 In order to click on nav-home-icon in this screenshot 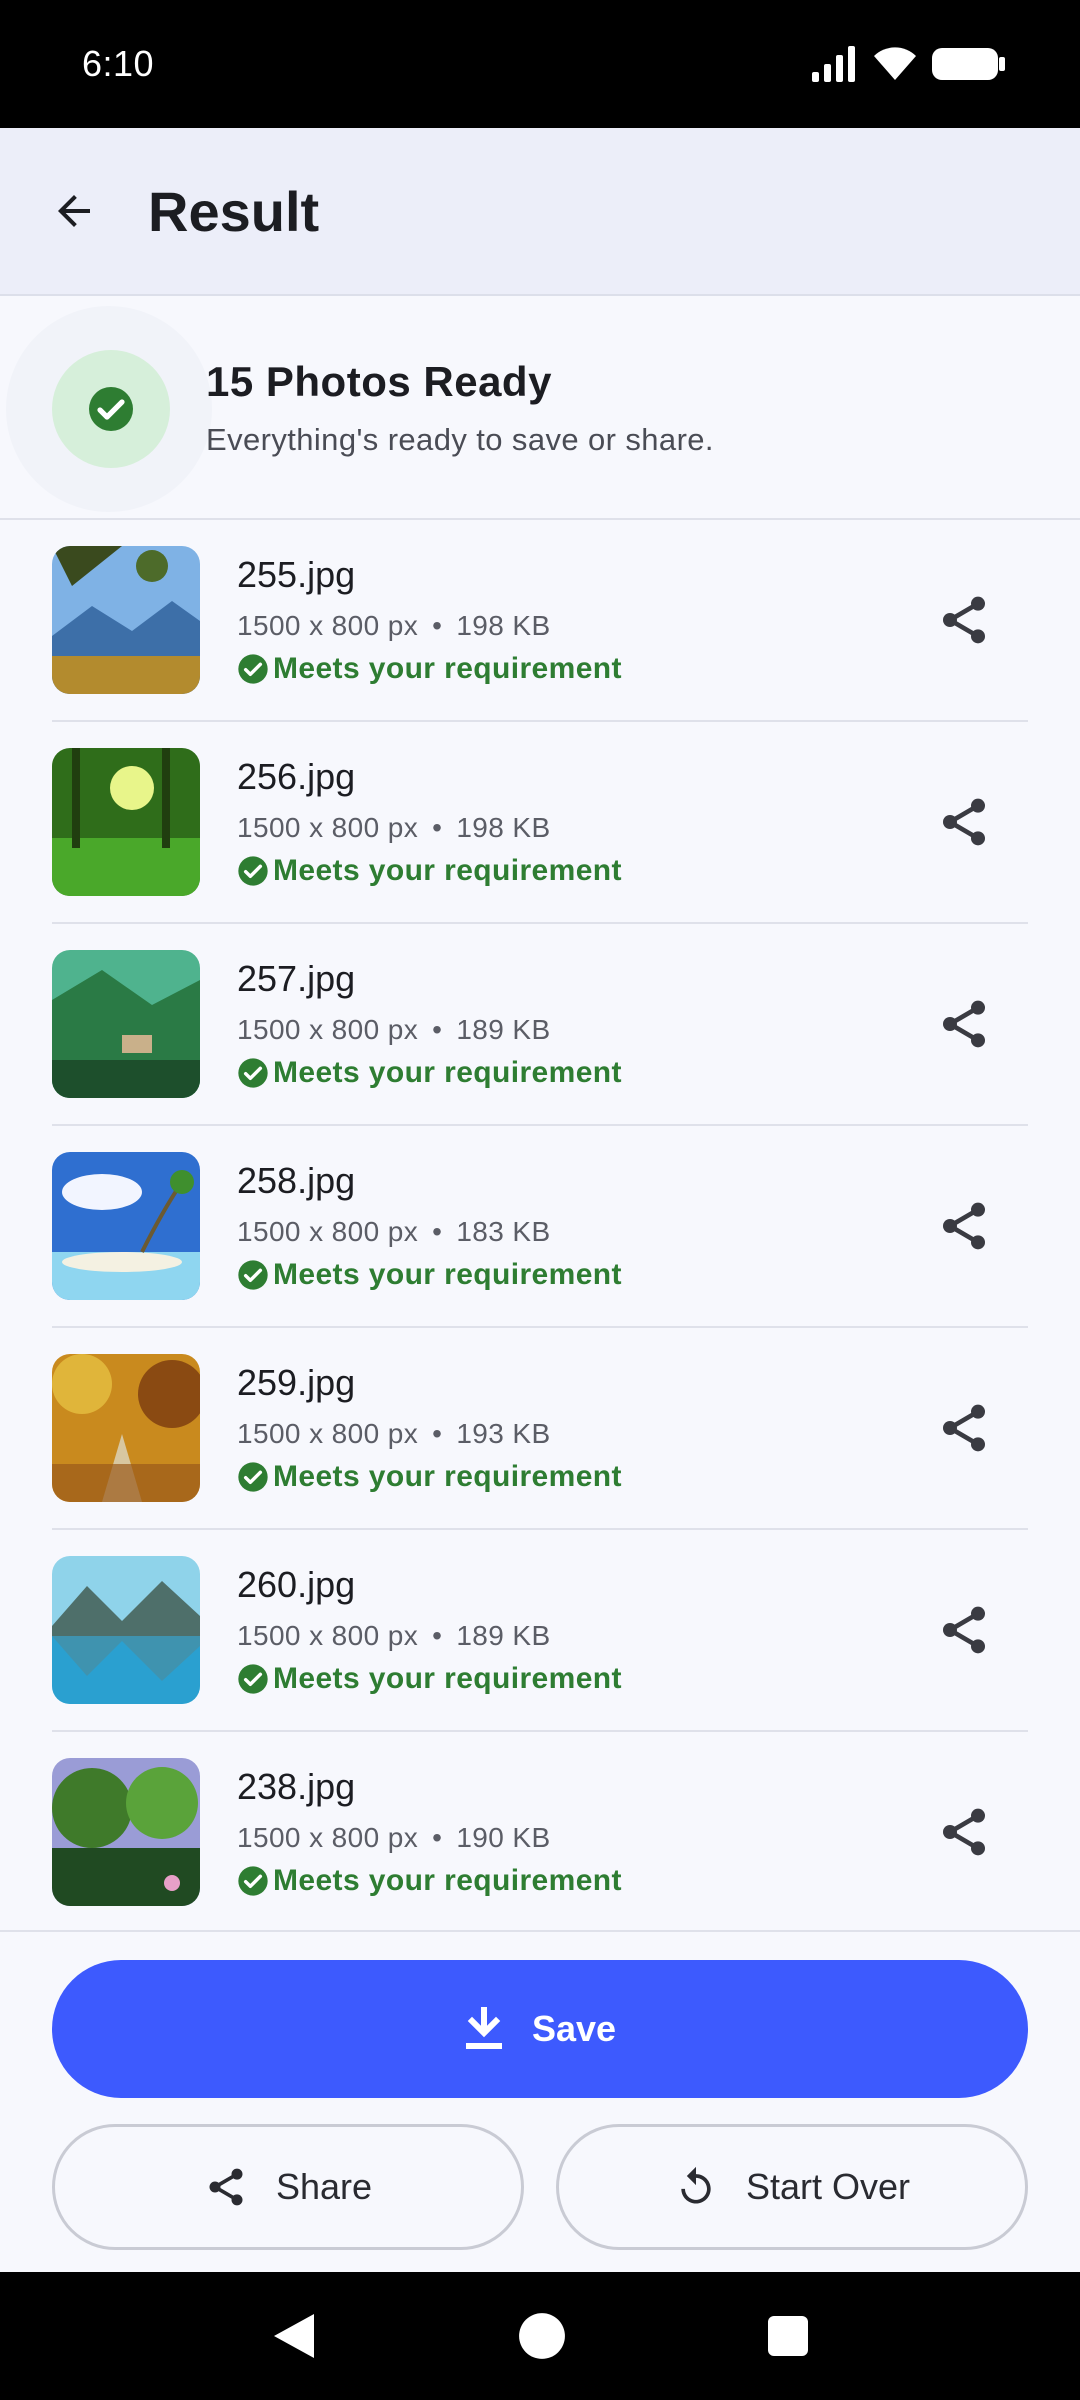, I will do `click(542, 2336)`.